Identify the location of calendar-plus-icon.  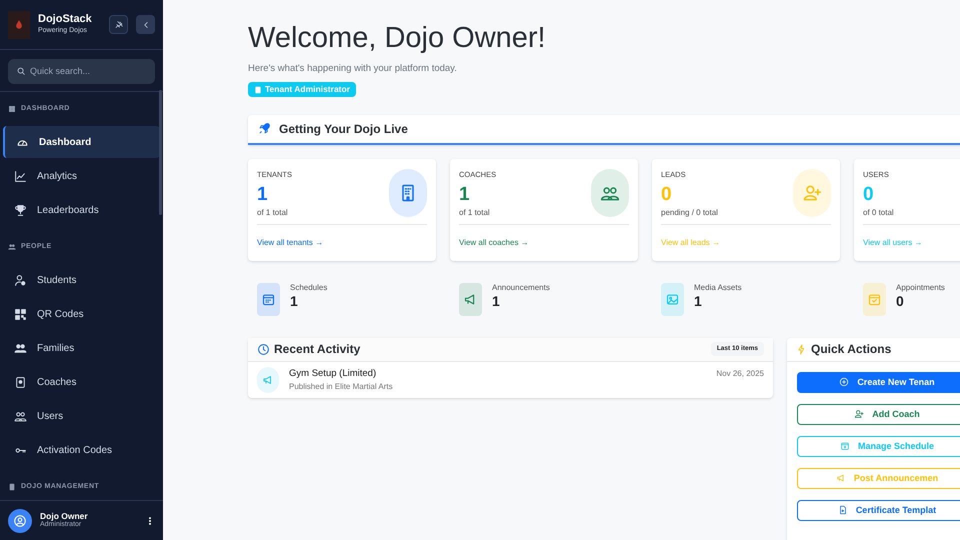
(845, 446).